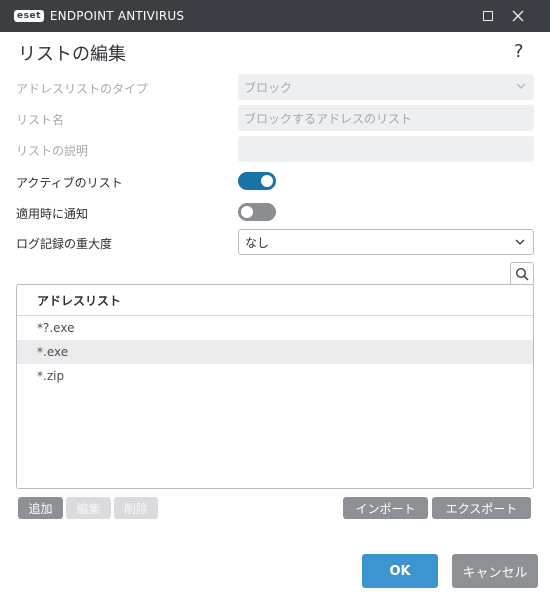  What do you see at coordinates (386, 242) in the screenshot?
I see `log-severity-select: なし` at bounding box center [386, 242].